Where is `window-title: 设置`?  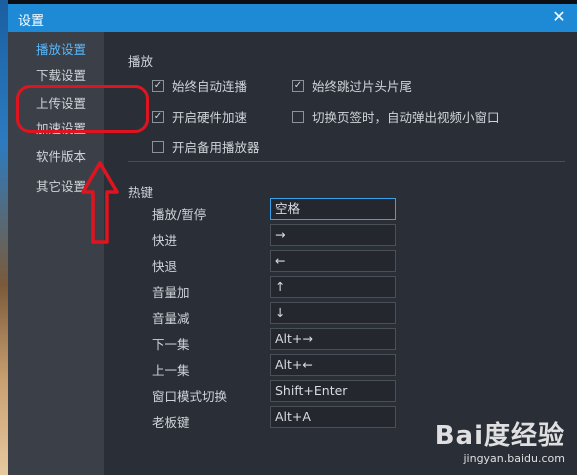 window-title: 设置 is located at coordinates (31, 21).